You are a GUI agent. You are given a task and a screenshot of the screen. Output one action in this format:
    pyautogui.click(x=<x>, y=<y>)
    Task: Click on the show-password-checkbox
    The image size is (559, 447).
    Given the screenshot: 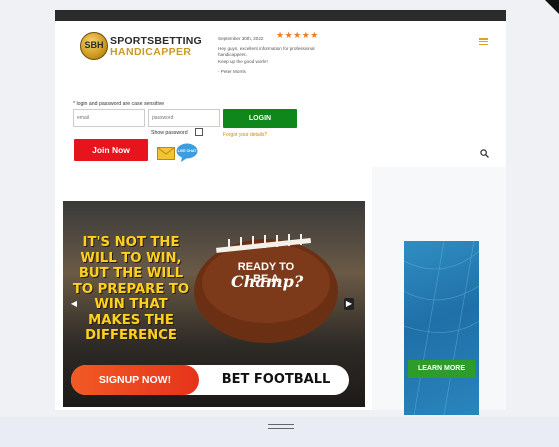 What is the action you would take?
    pyautogui.click(x=199, y=132)
    